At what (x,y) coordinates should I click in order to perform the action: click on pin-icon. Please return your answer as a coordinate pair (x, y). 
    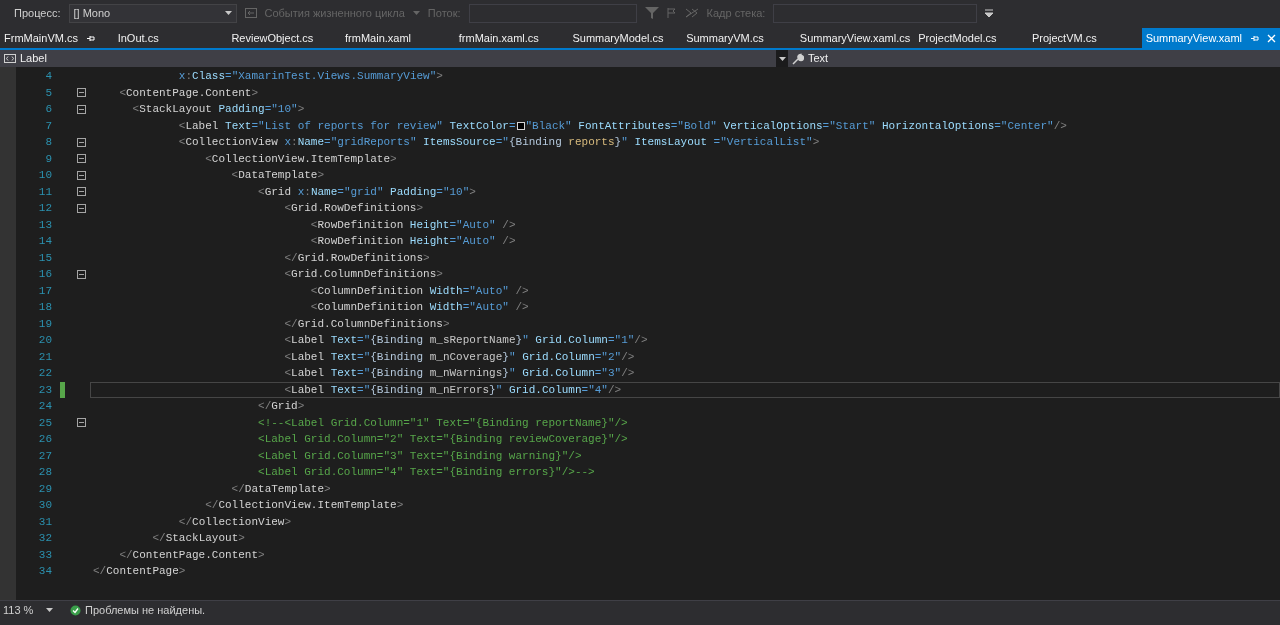
    Looking at the image, I should click on (90, 38).